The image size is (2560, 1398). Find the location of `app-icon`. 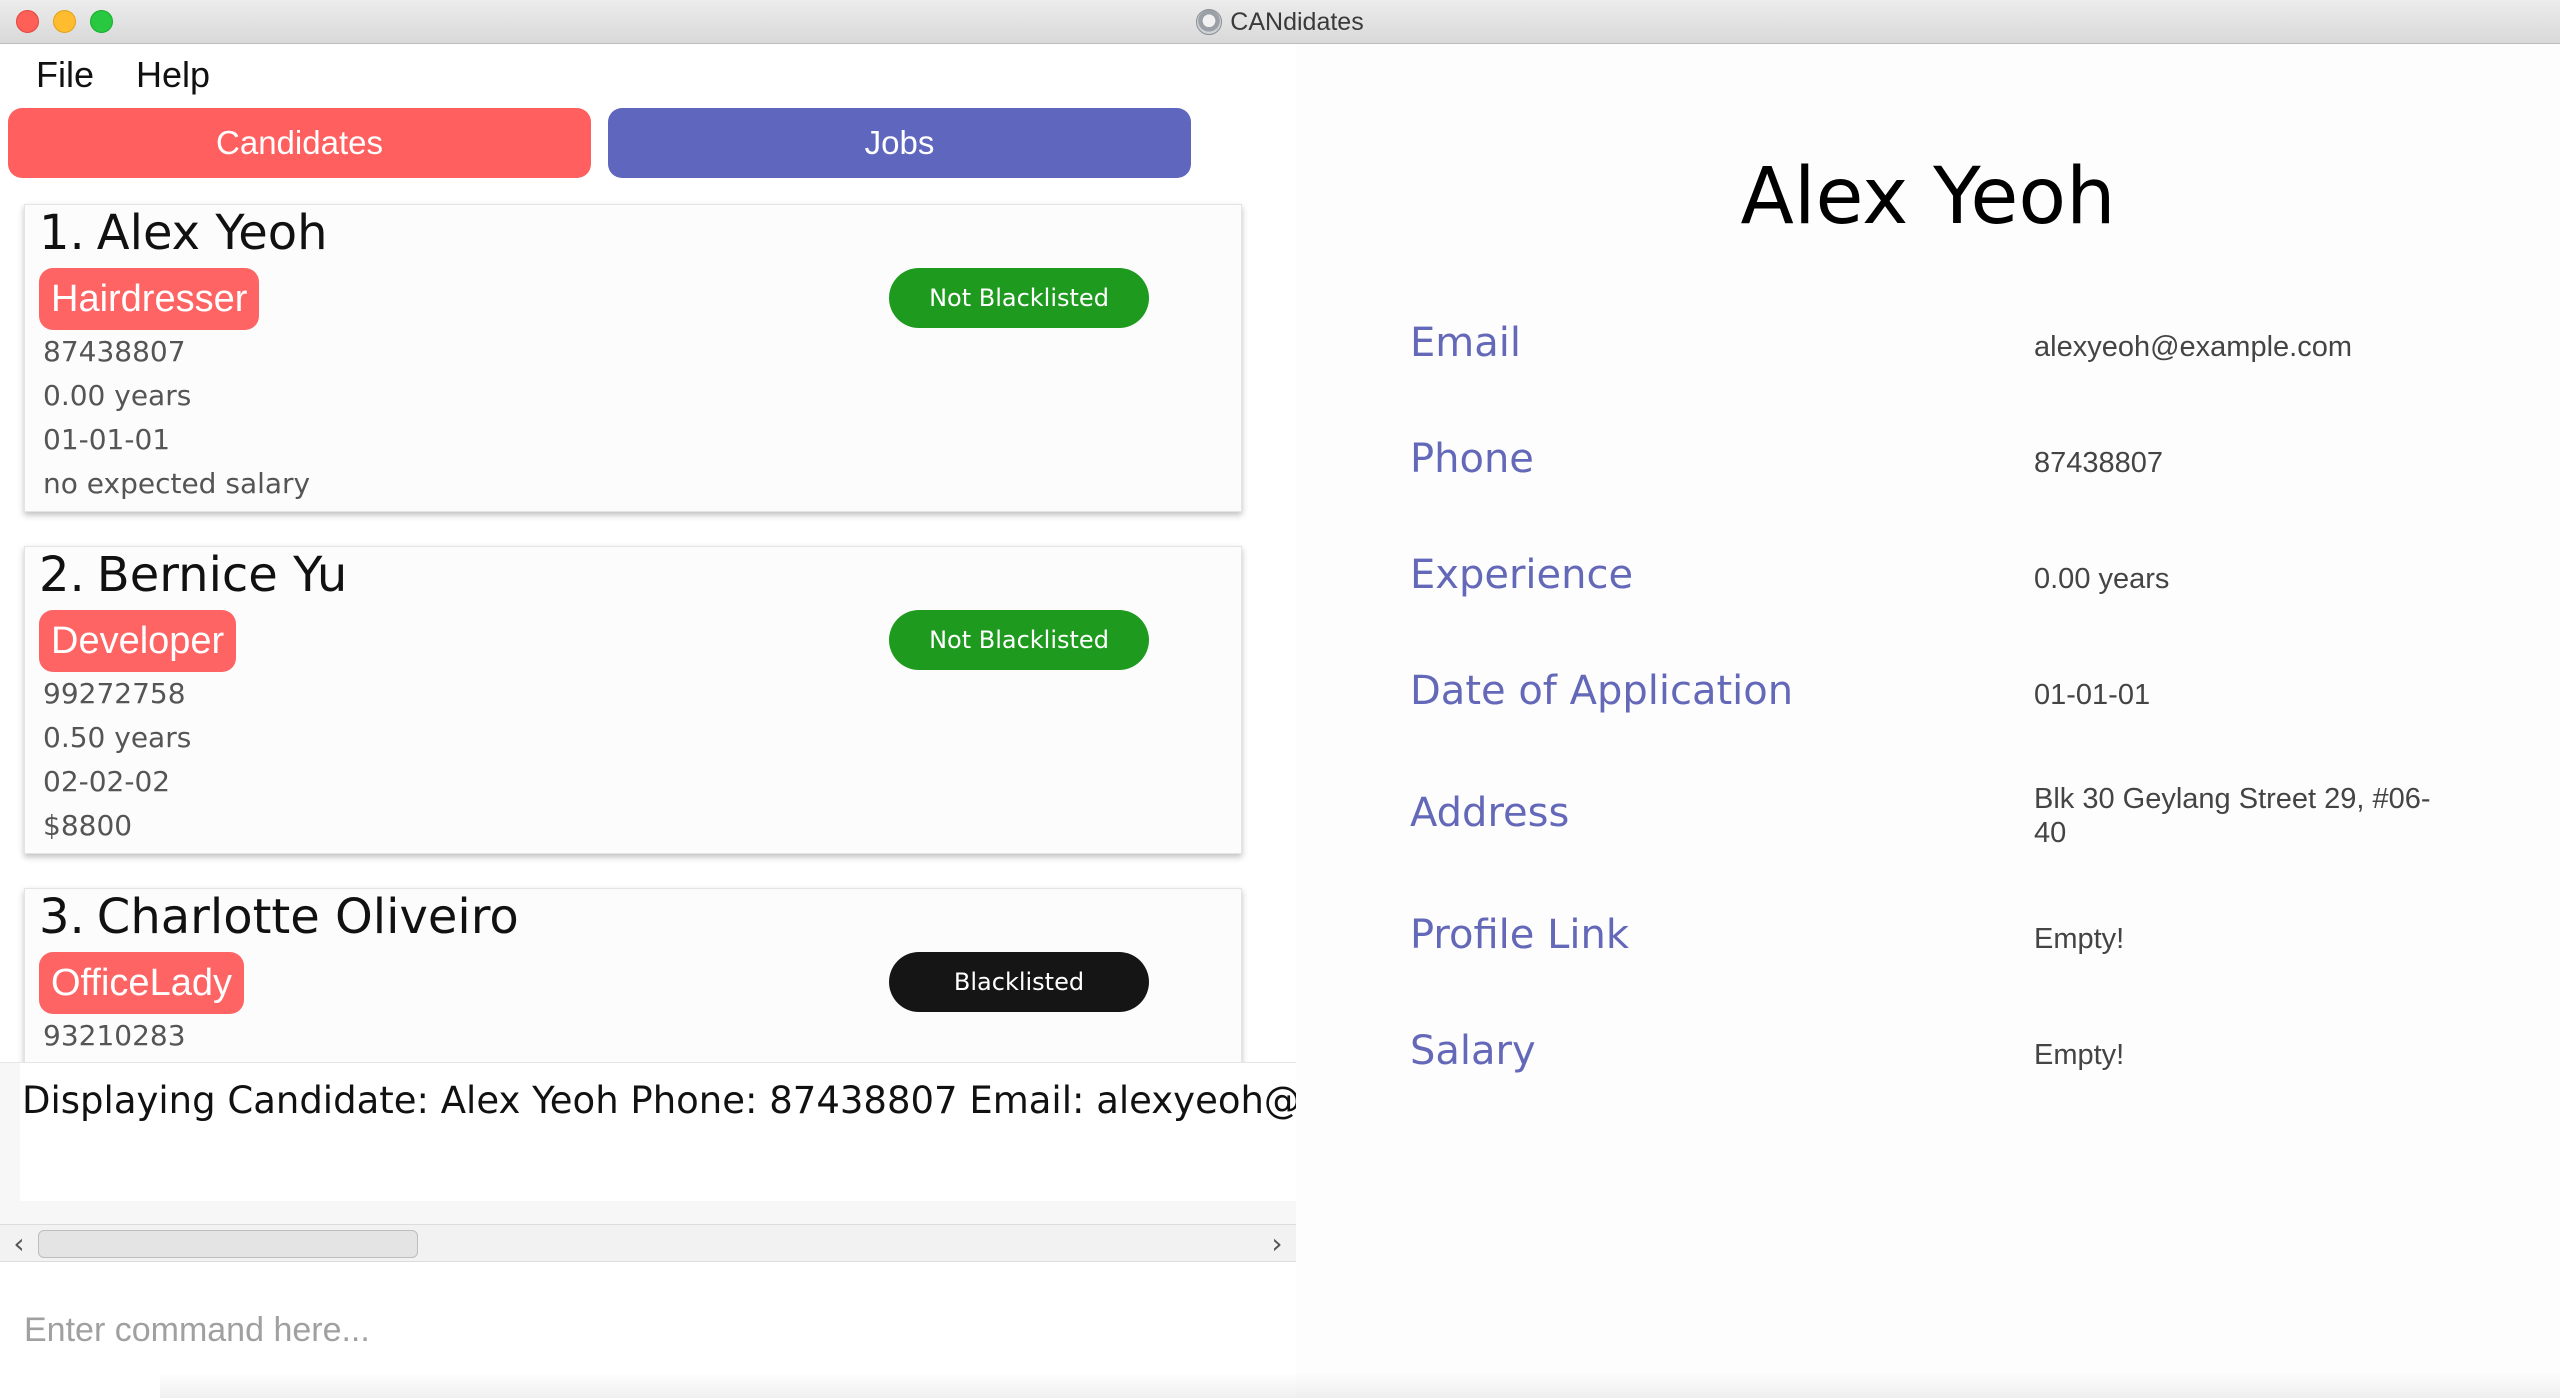

app-icon is located at coordinates (1209, 22).